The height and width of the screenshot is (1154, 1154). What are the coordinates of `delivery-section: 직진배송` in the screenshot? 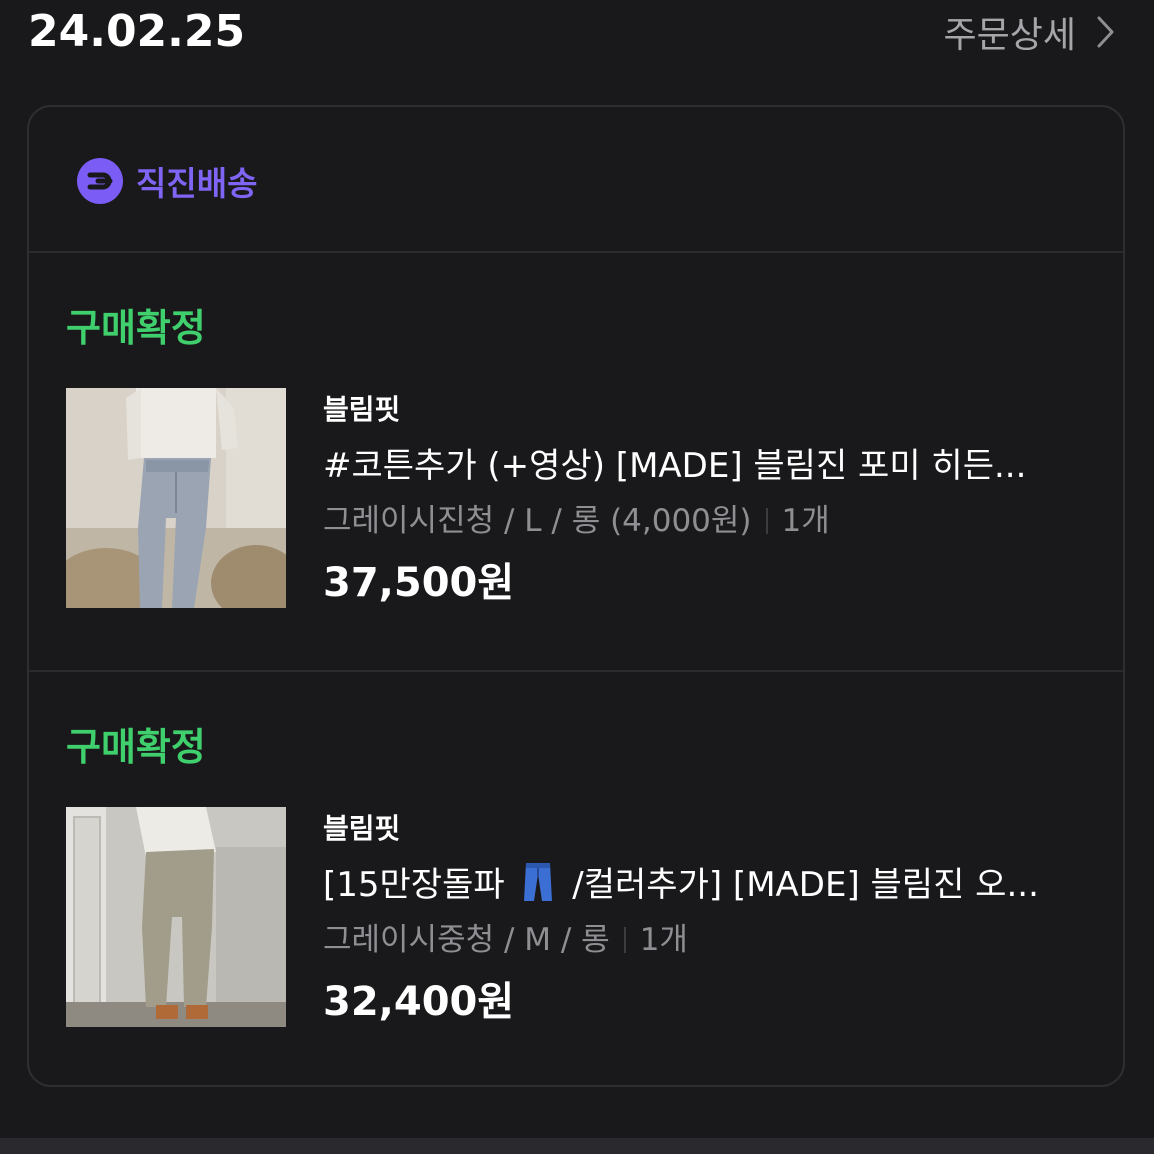 It's located at (576, 180).